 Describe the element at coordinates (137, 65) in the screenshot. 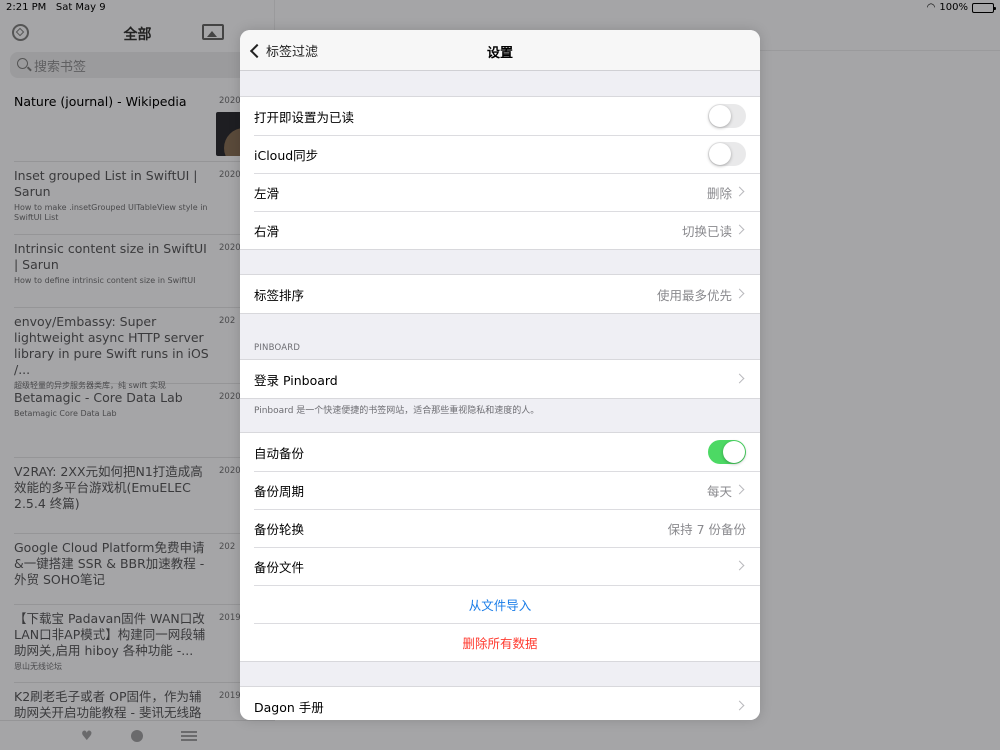

I see `search-input: 搜索书签` at that location.